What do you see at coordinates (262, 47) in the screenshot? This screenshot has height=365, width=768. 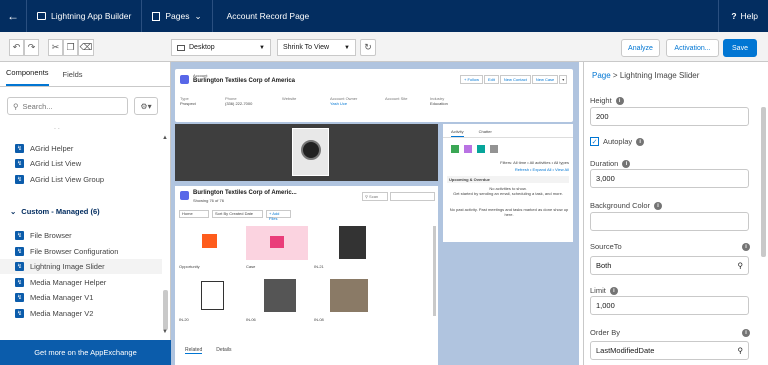 I see `caret-down-icon: ▼` at bounding box center [262, 47].